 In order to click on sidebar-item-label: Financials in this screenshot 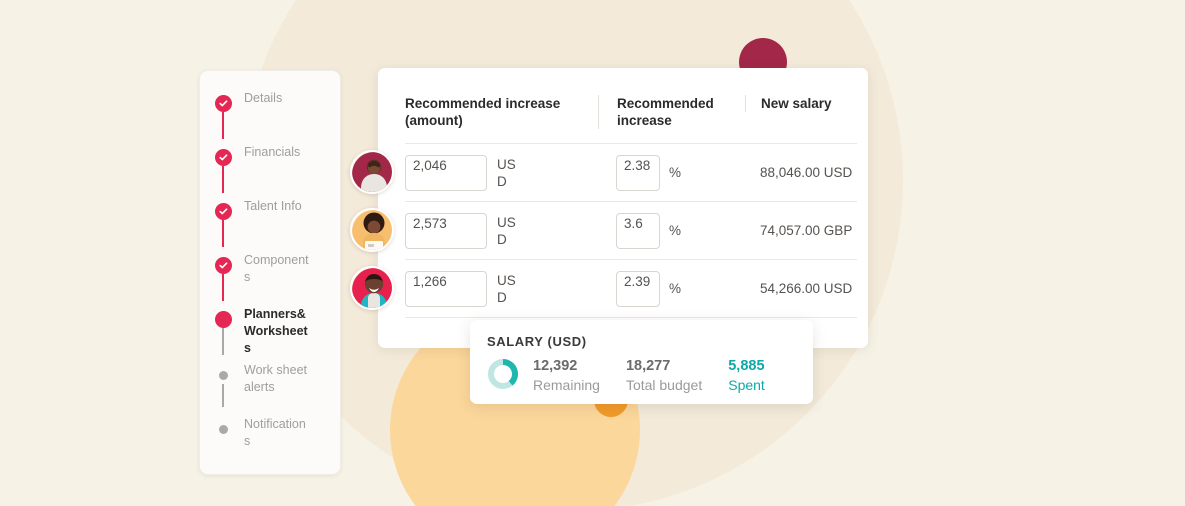, I will do `click(272, 152)`.